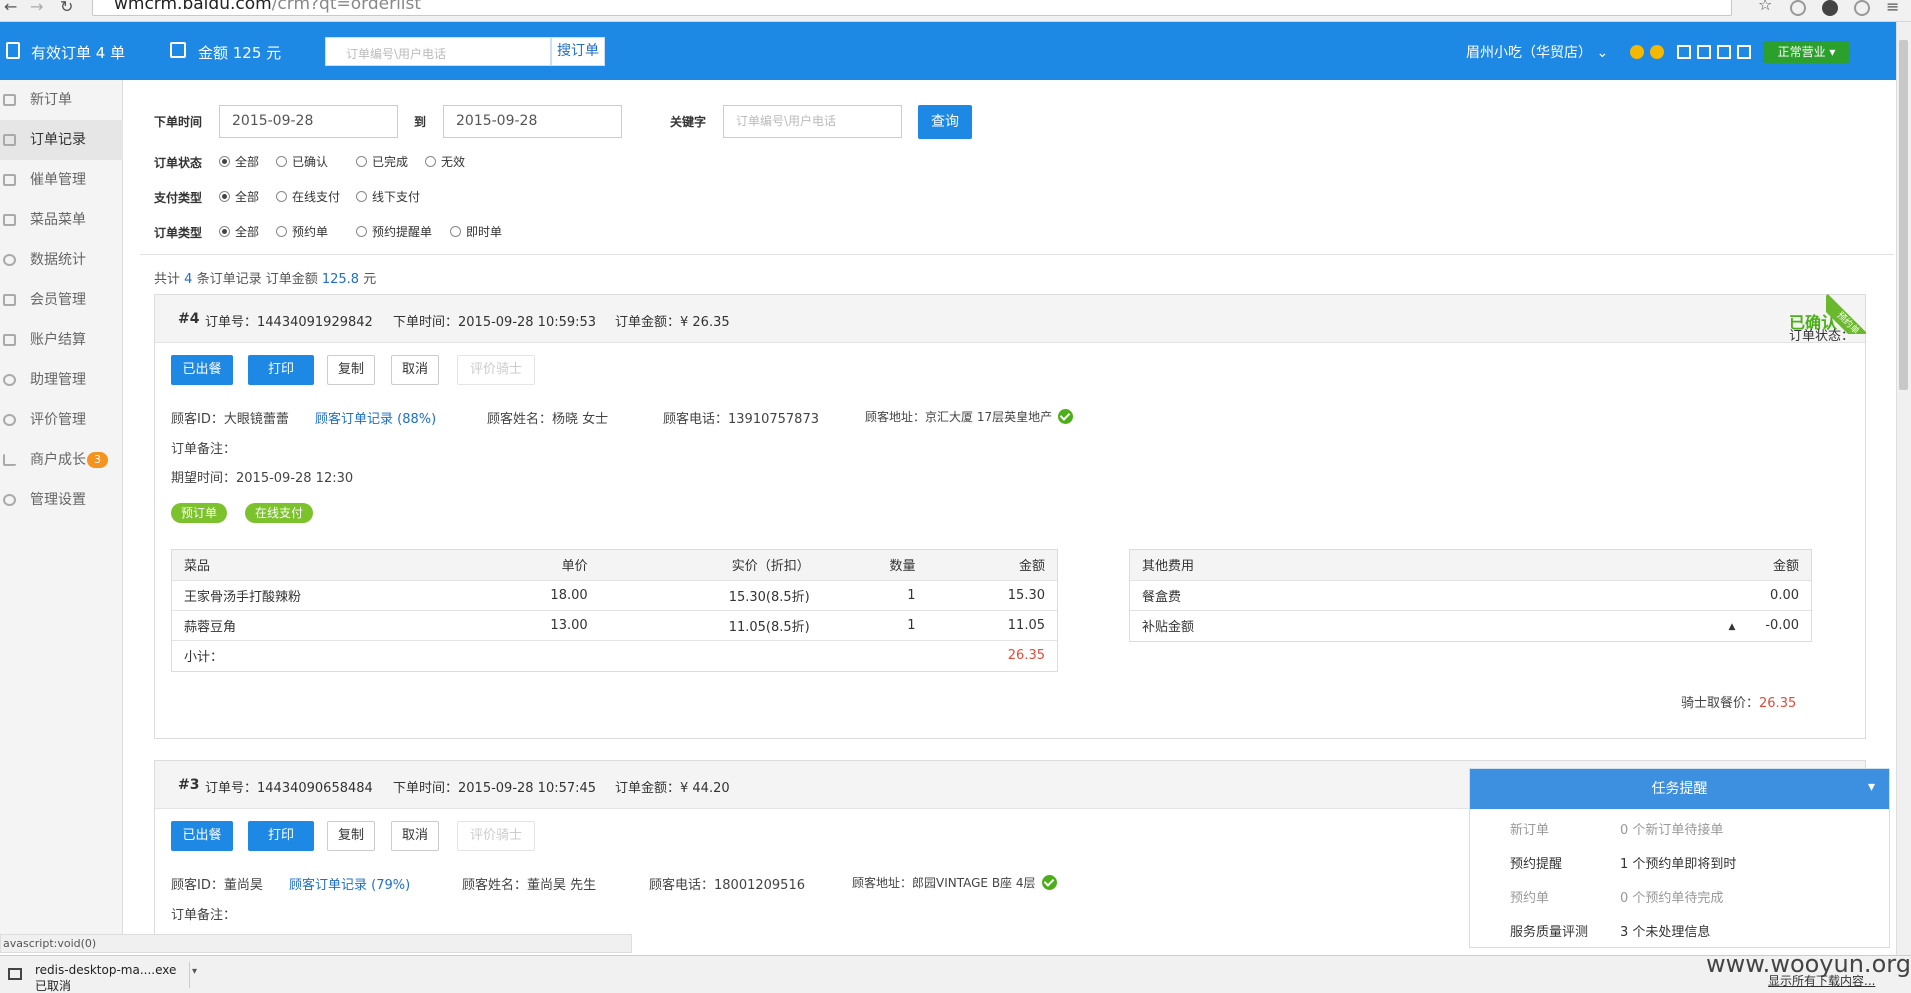  What do you see at coordinates (13, 50) in the screenshot?
I see `order-icon` at bounding box center [13, 50].